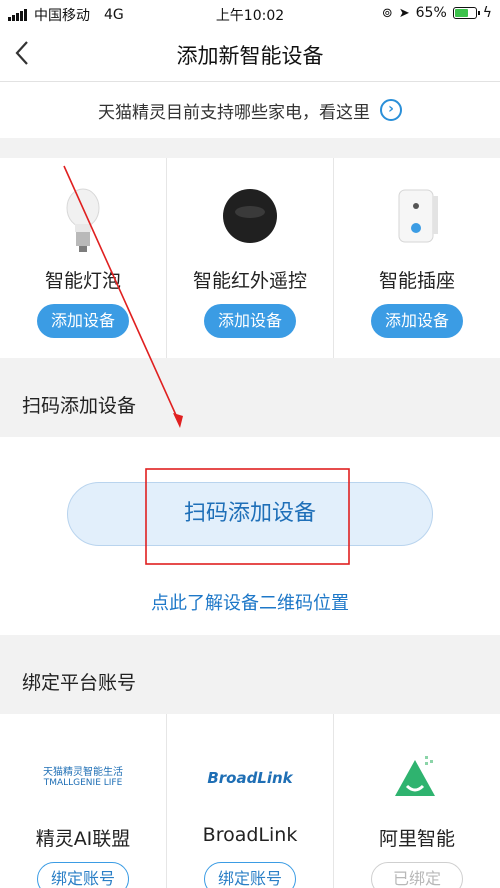 The image size is (500, 888). What do you see at coordinates (250, 221) in the screenshot?
I see `ir-remote-icon` at bounding box center [250, 221].